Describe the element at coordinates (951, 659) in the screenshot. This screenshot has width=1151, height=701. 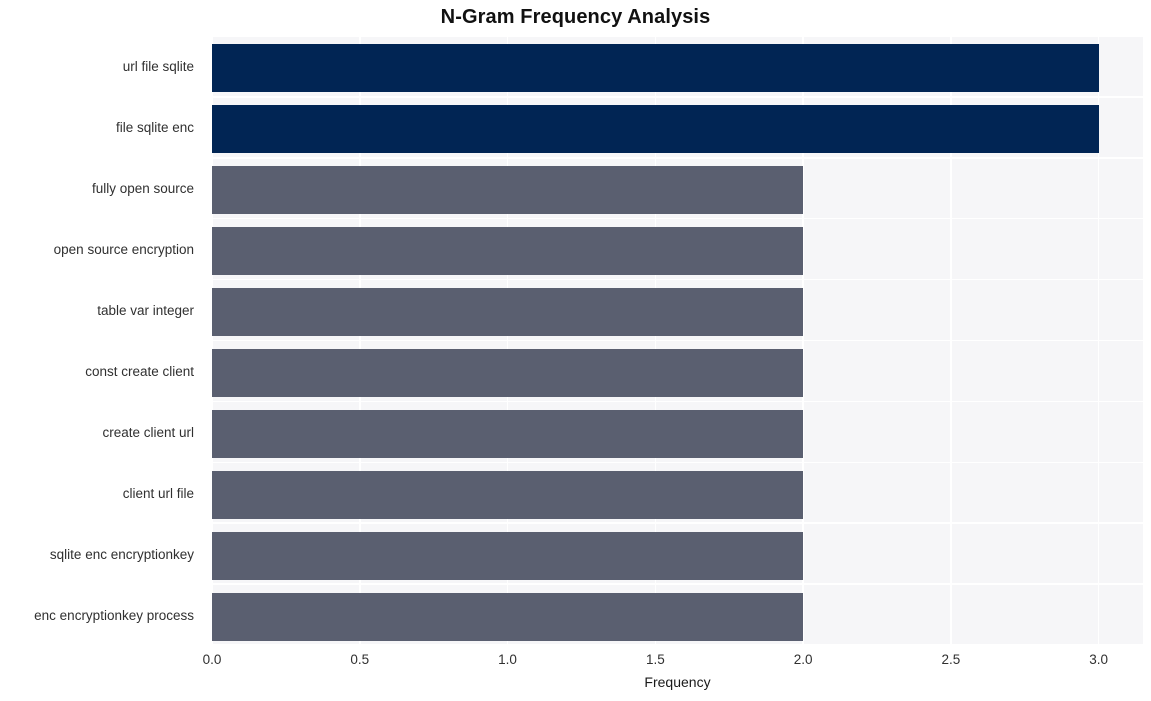
I see `x-tick-label-2.5: 2.5` at that location.